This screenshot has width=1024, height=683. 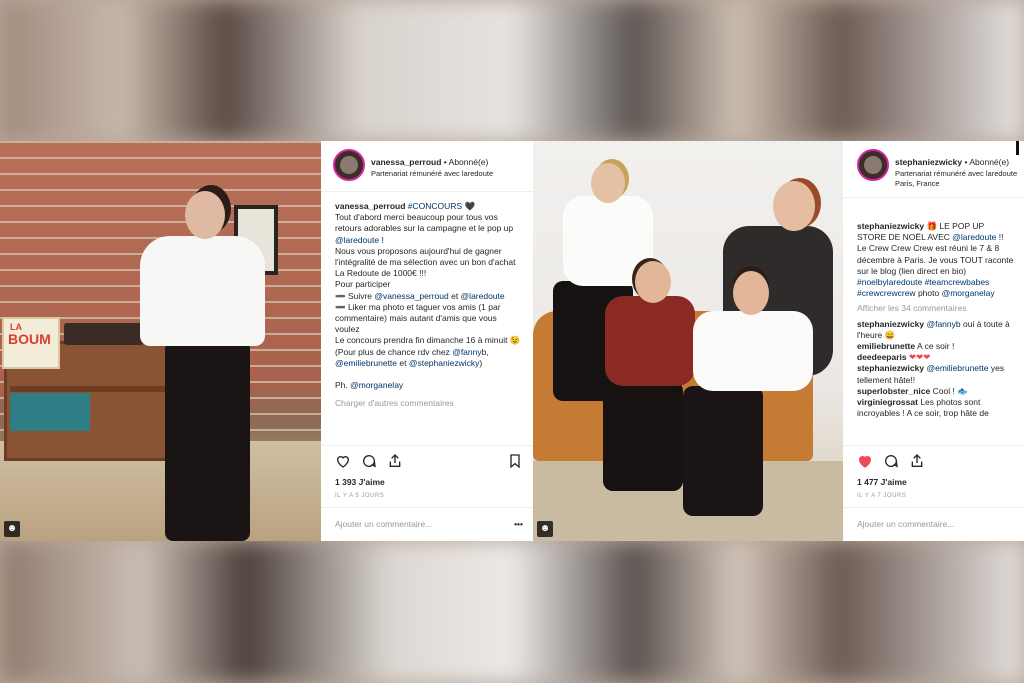 I want to click on record-player, so click(x=104, y=334).